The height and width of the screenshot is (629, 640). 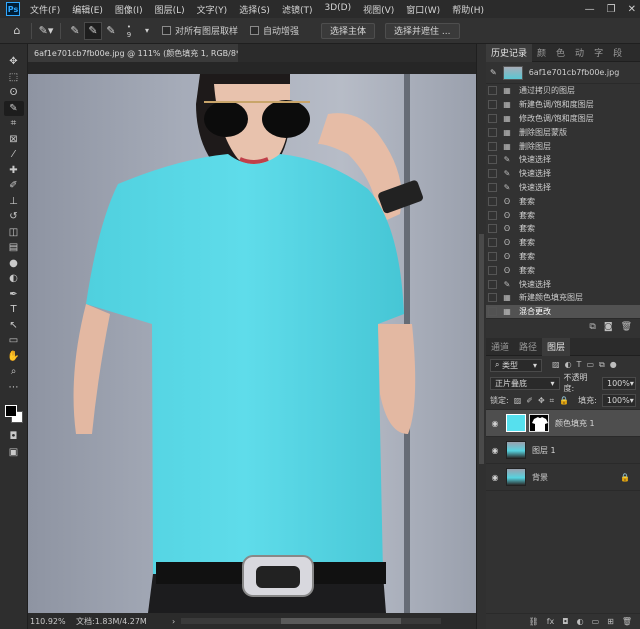 I want to click on history-item: ▦ 删除图层, so click(x=563, y=146).